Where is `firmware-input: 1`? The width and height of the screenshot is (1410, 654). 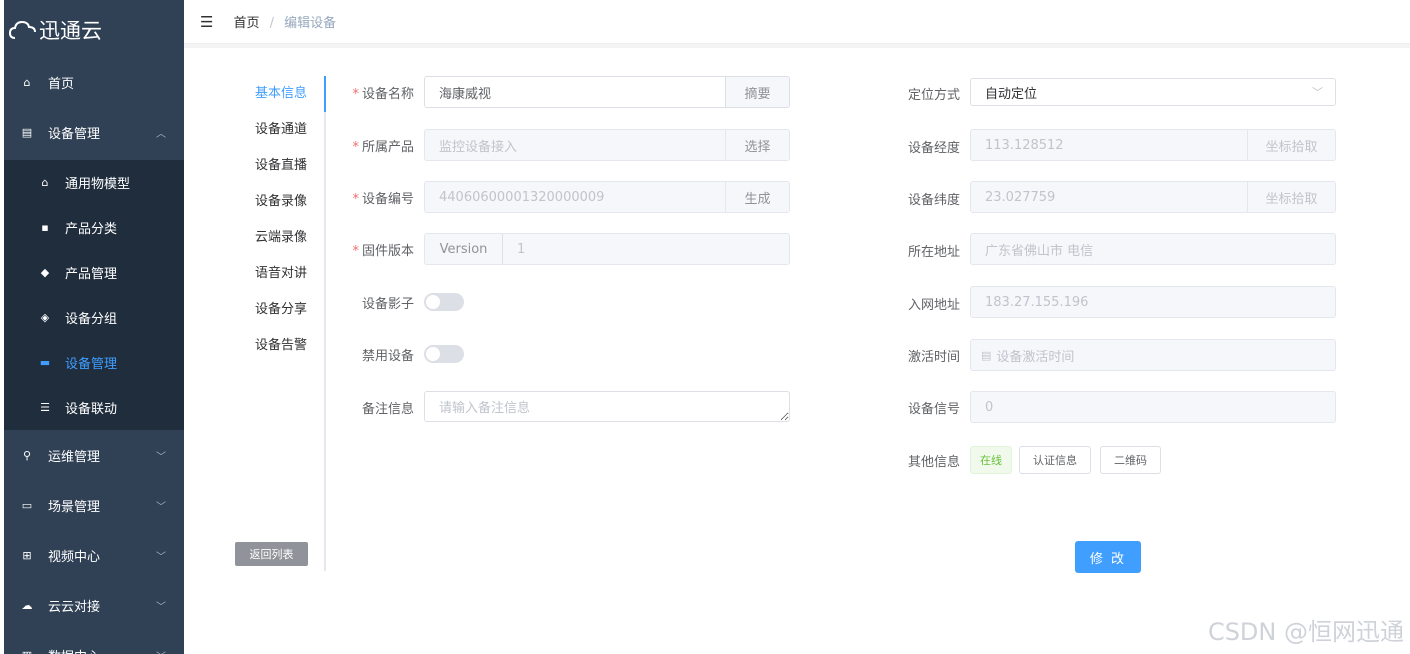 firmware-input: 1 is located at coordinates (646, 249).